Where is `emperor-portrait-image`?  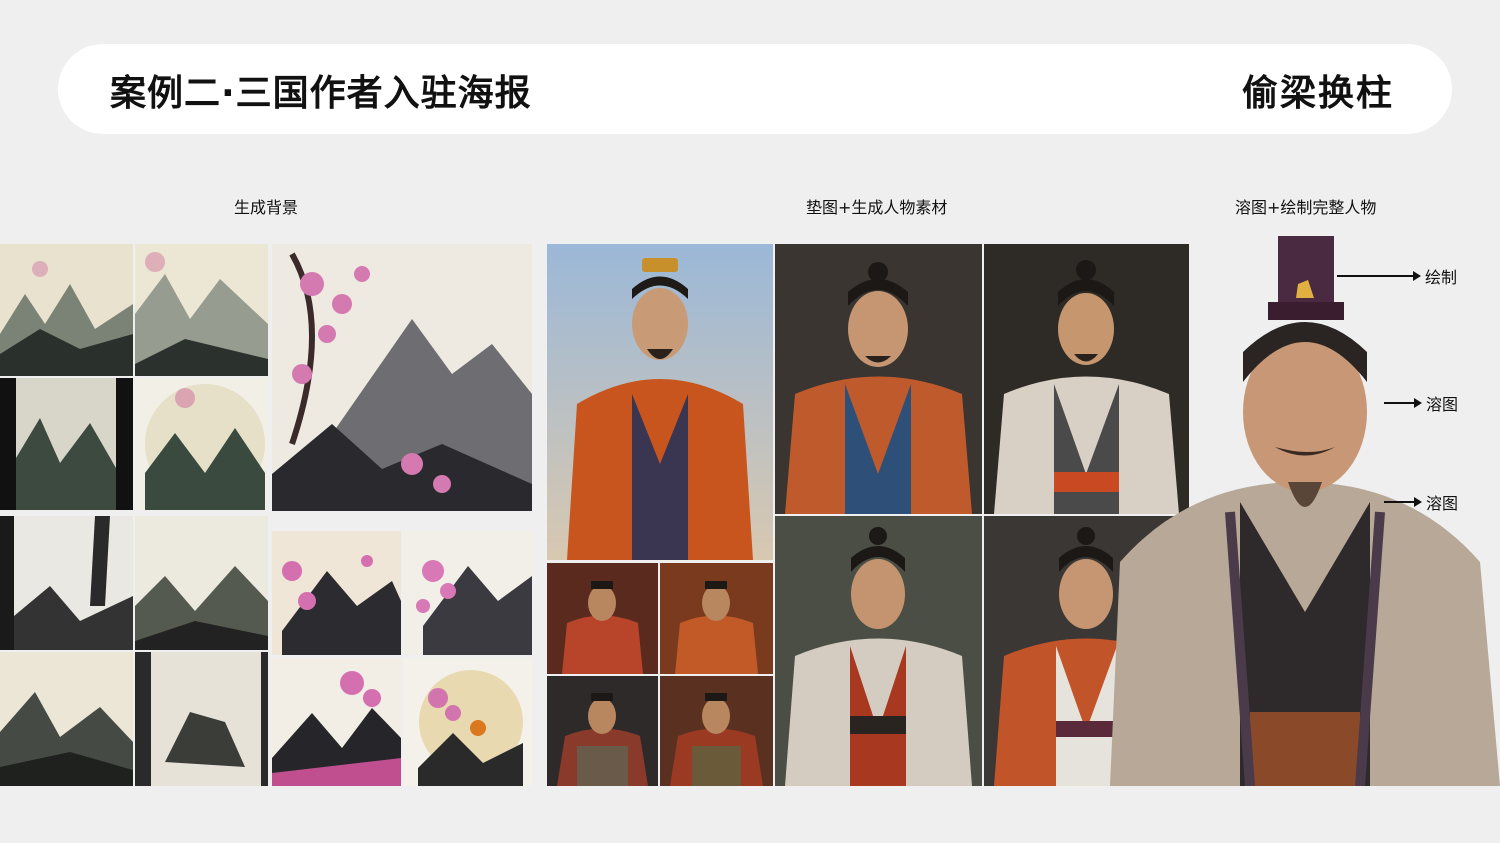
emperor-portrait-image is located at coordinates (660, 402).